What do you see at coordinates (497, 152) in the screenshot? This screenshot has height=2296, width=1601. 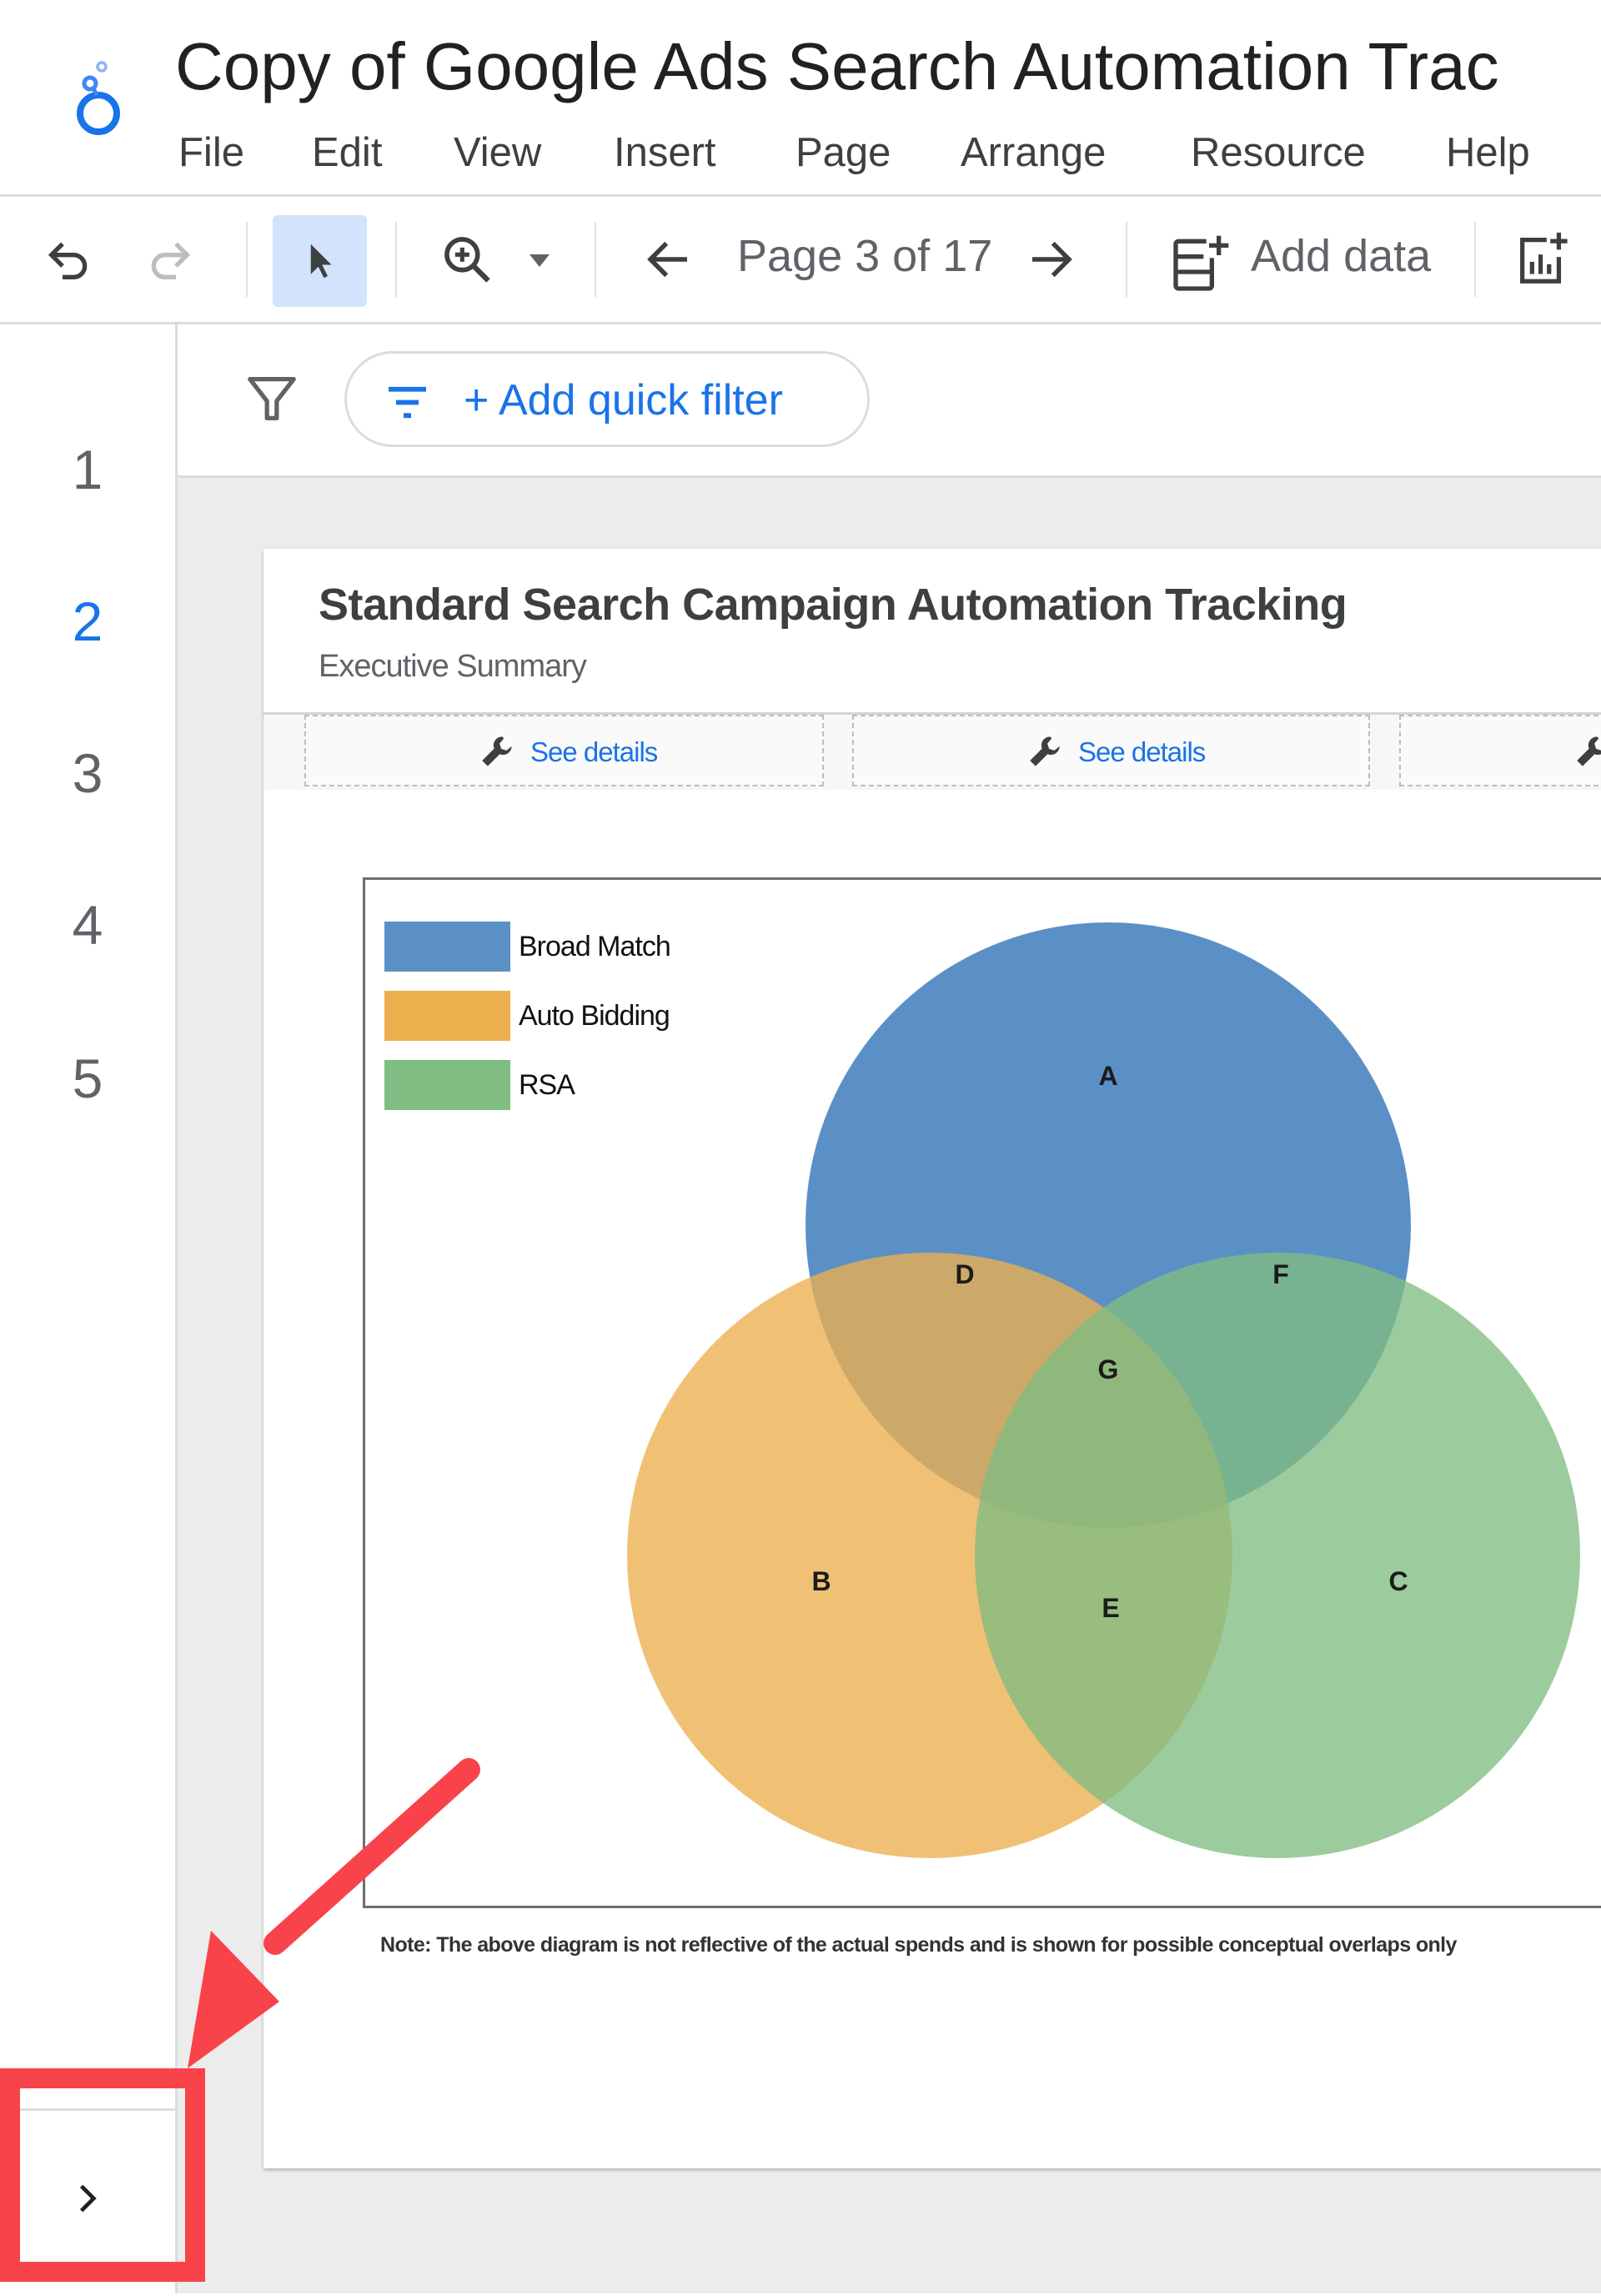 I see `menu-view: View` at bounding box center [497, 152].